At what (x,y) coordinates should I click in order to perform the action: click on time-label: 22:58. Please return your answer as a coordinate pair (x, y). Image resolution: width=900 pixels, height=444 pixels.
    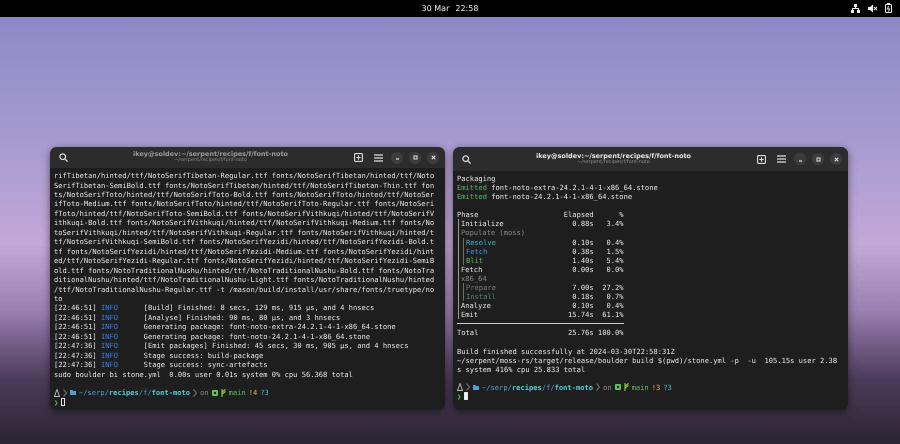
    Looking at the image, I should click on (466, 8).